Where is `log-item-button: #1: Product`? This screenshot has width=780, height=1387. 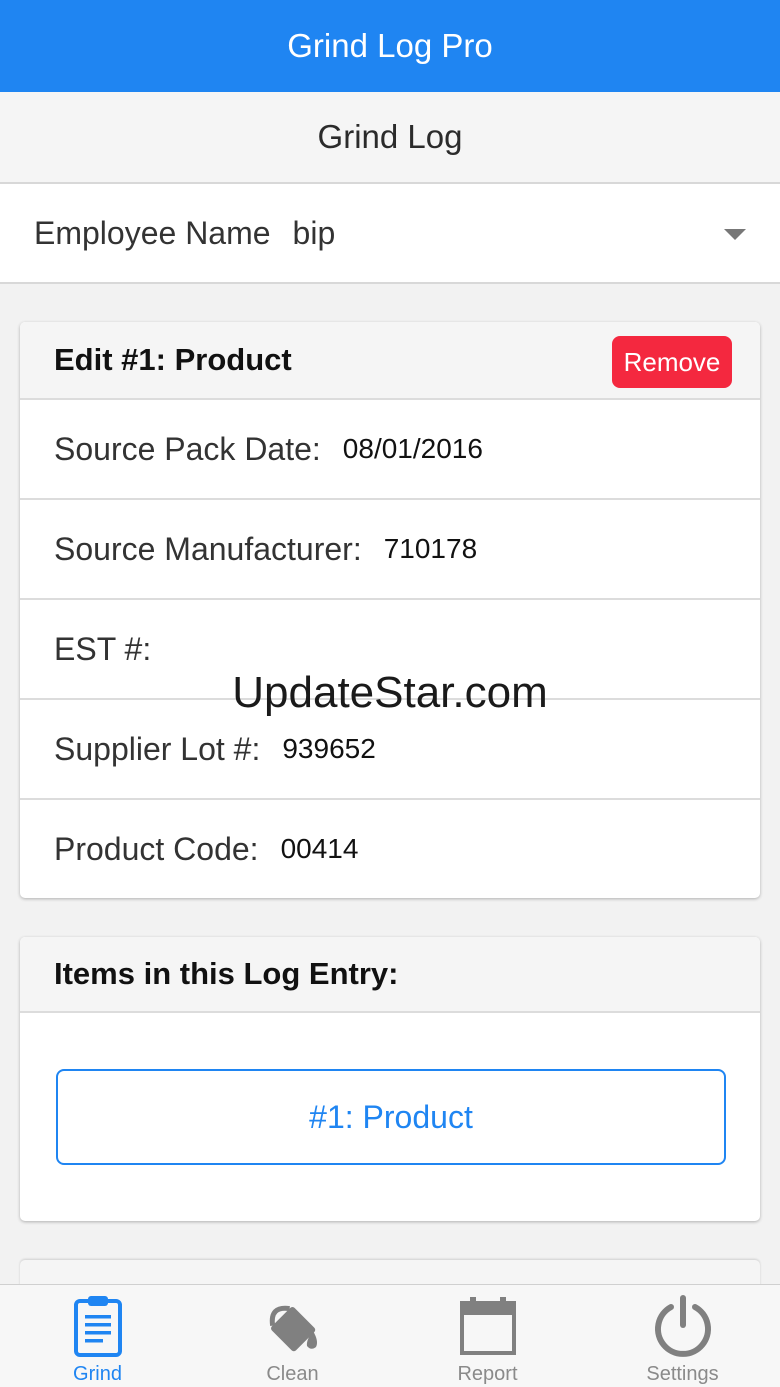 log-item-button: #1: Product is located at coordinates (391, 1117).